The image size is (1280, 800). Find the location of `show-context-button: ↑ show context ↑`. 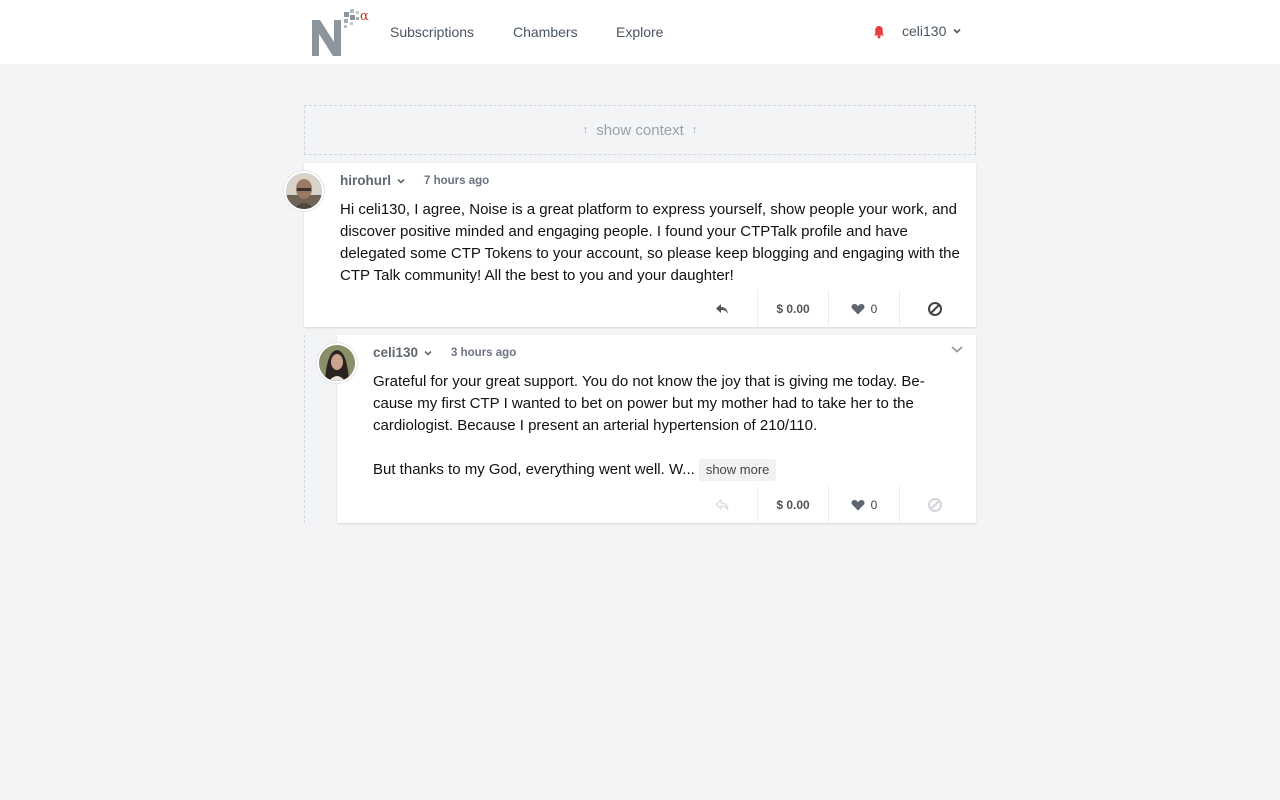

show-context-button: ↑ show context ↑ is located at coordinates (640, 130).